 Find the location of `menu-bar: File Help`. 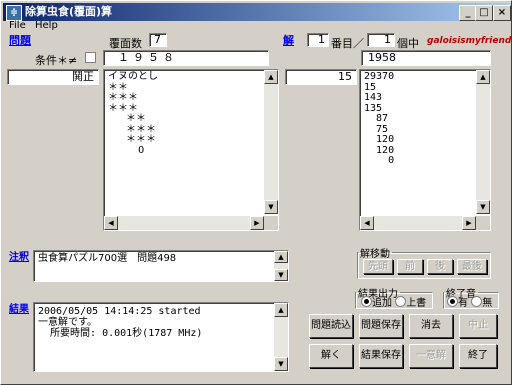

menu-bar: File Help is located at coordinates (256, 26).